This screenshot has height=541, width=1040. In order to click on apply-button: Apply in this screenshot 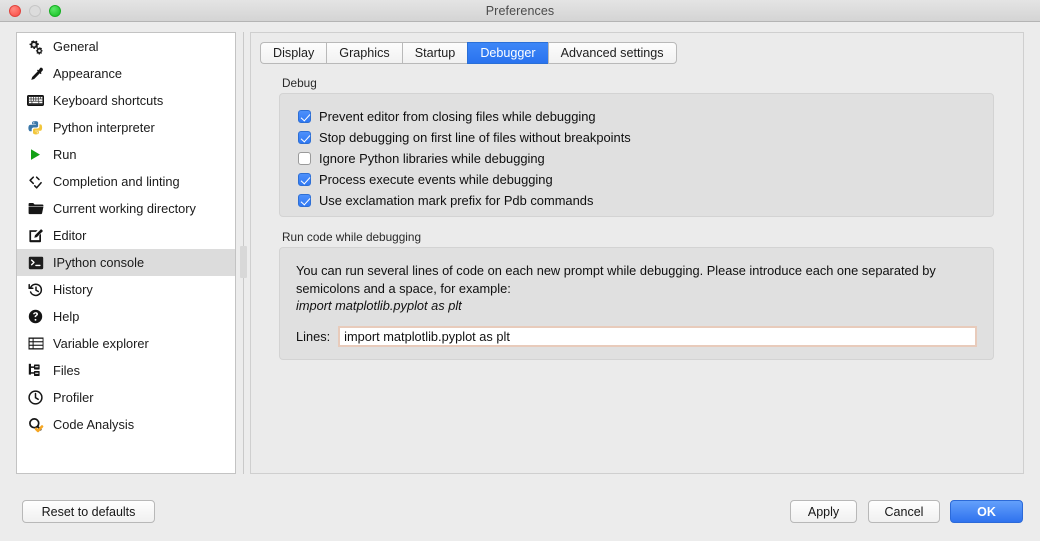, I will do `click(823, 511)`.